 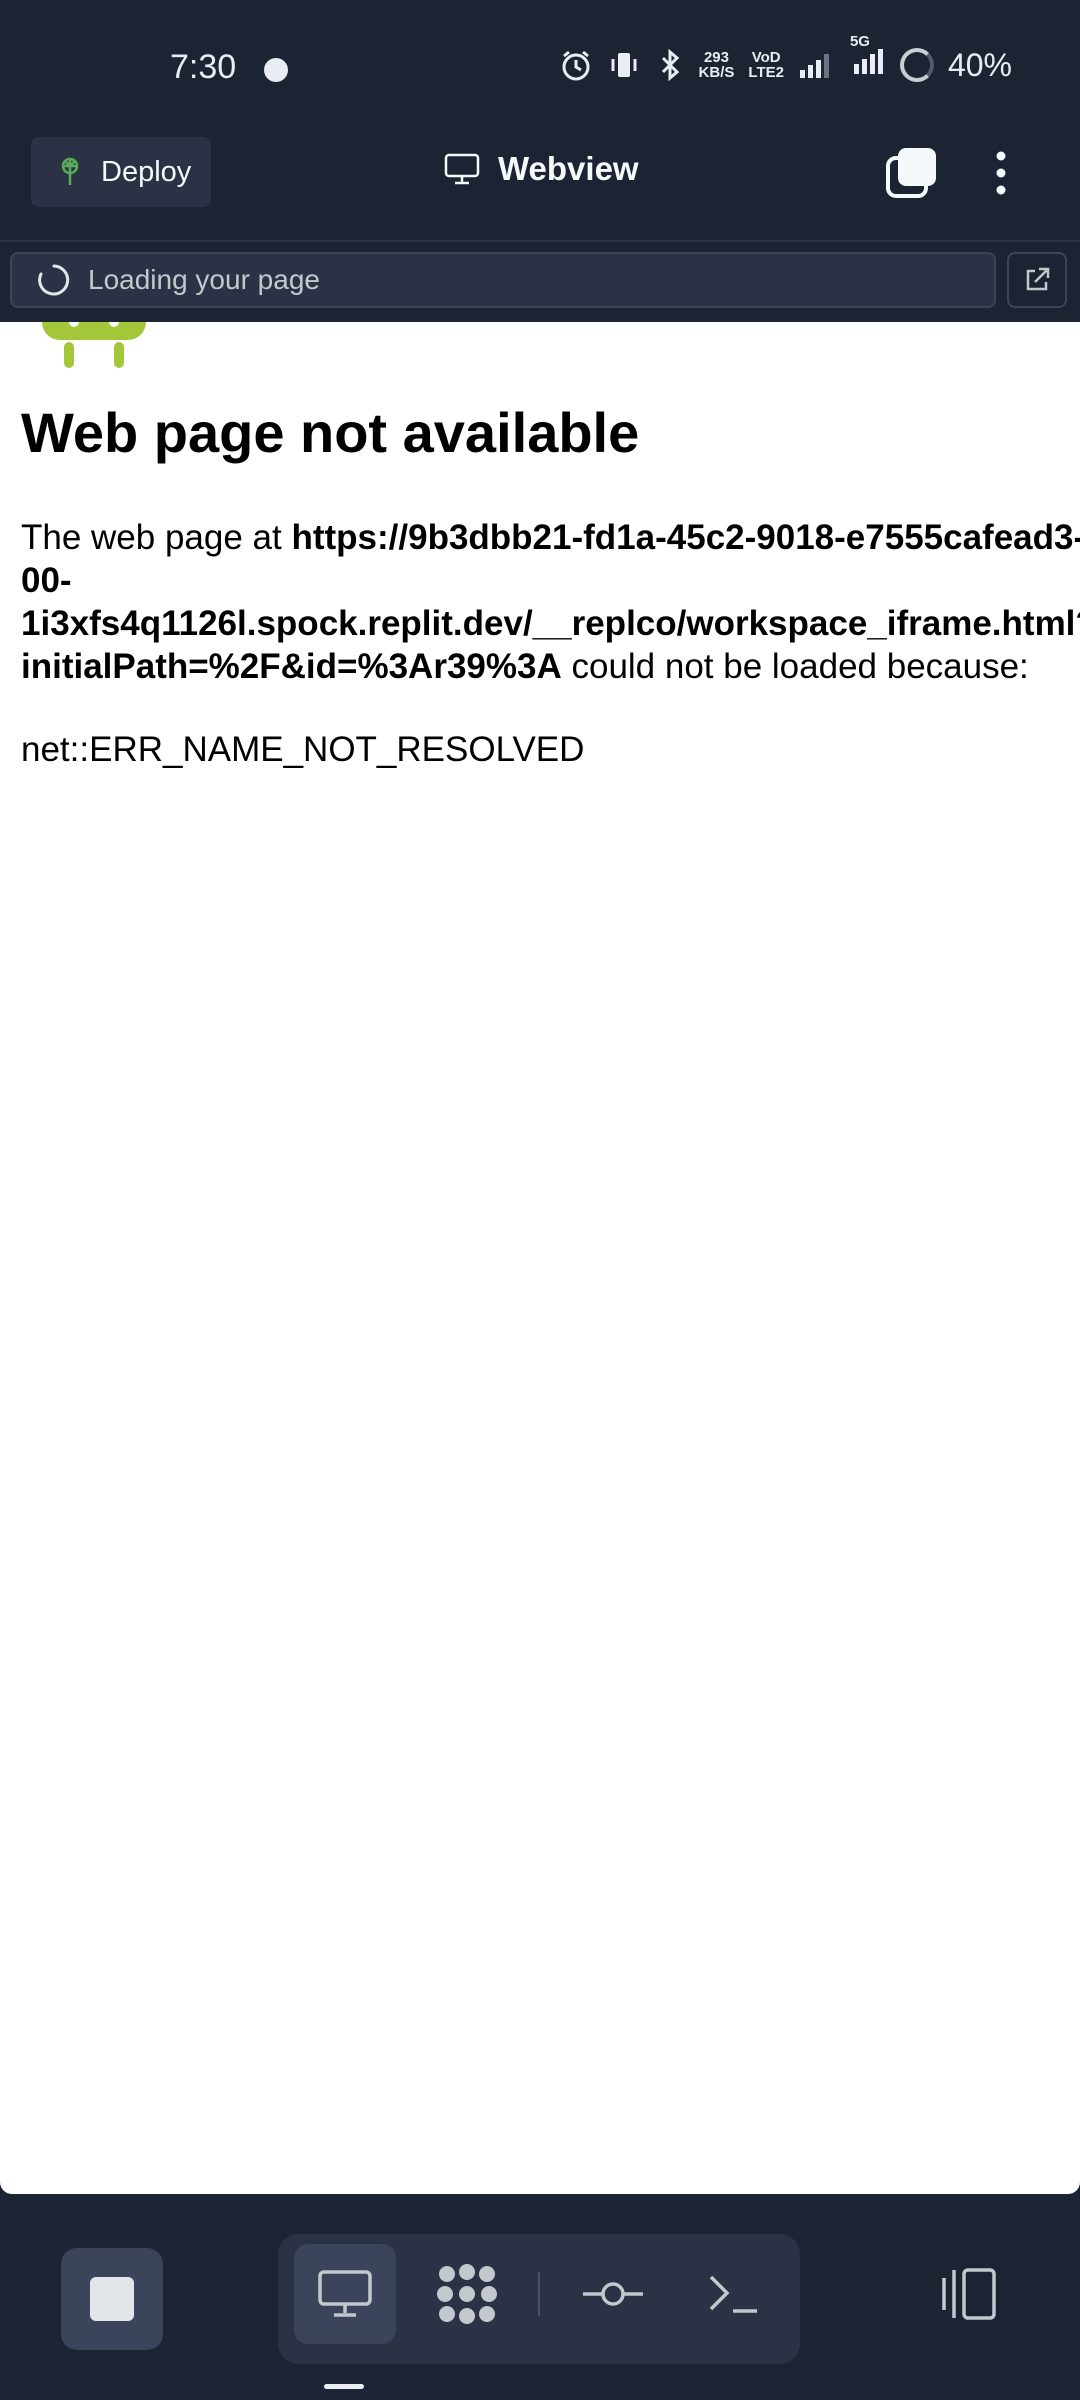 What do you see at coordinates (330, 432) in the screenshot?
I see `error-title: Web page not available` at bounding box center [330, 432].